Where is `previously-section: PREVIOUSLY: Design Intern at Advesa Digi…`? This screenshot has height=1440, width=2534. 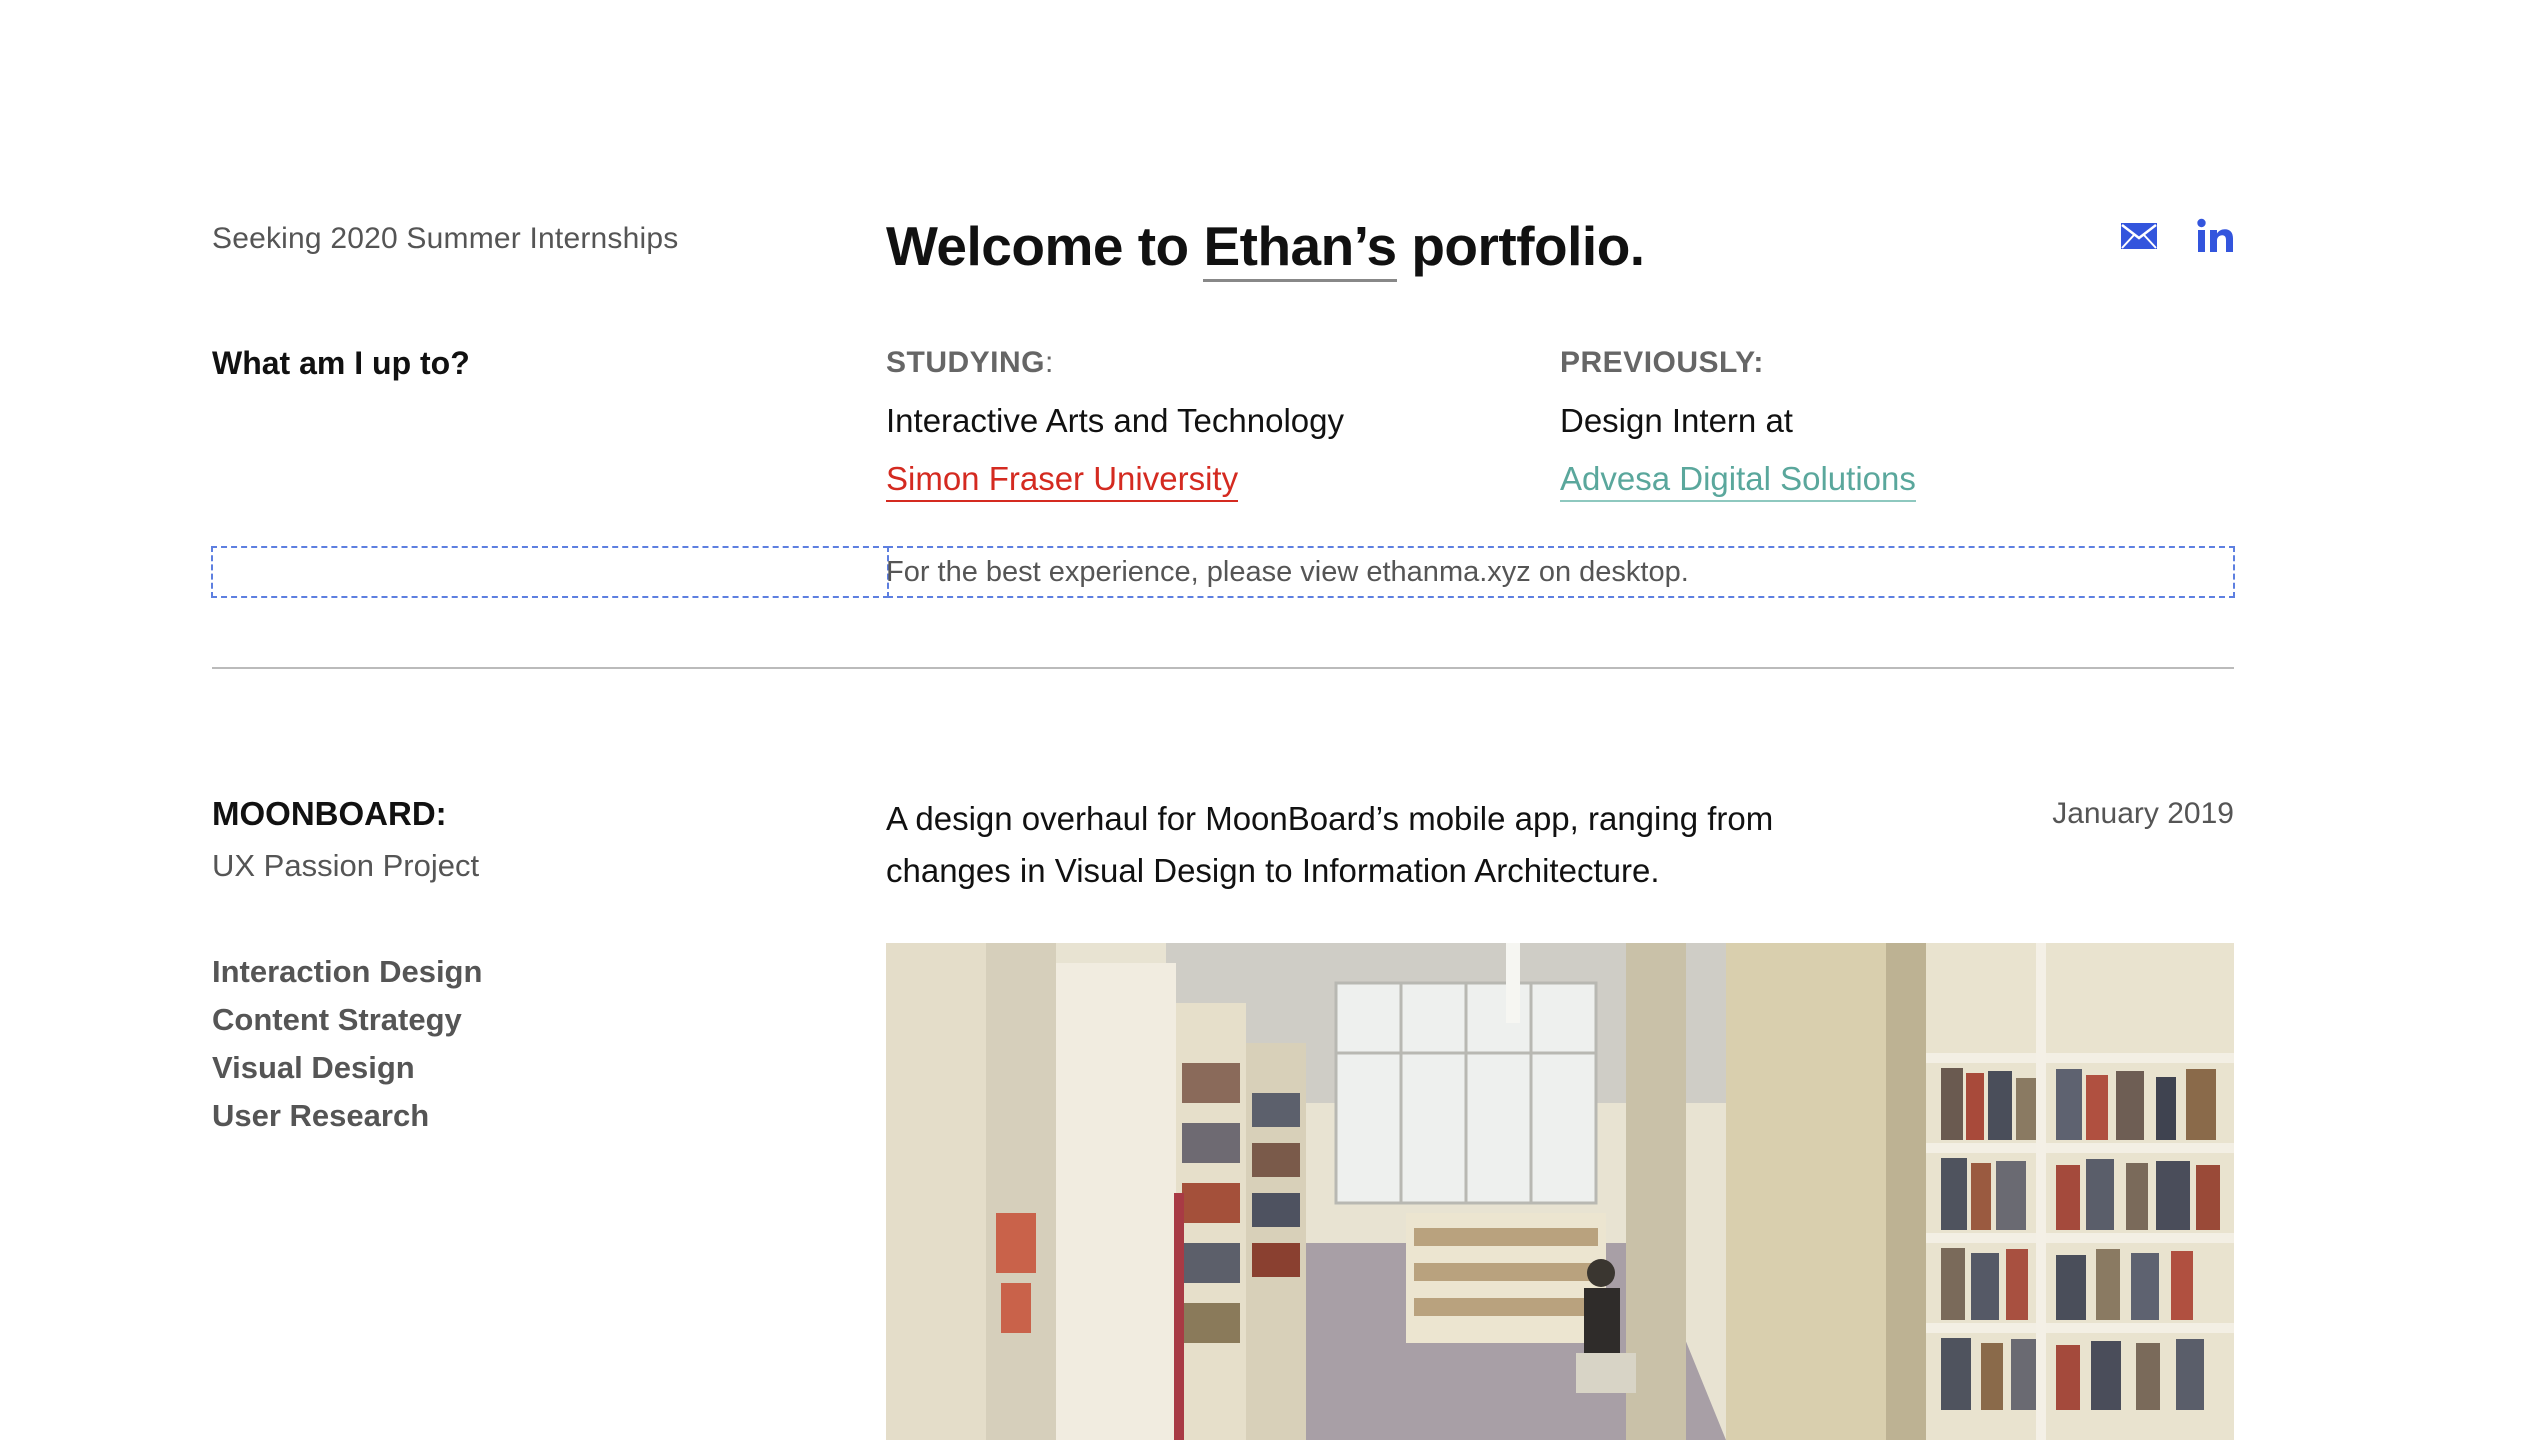 previously-section: PREVIOUSLY: Design Intern at Advesa Digi… is located at coordinates (1738, 424).